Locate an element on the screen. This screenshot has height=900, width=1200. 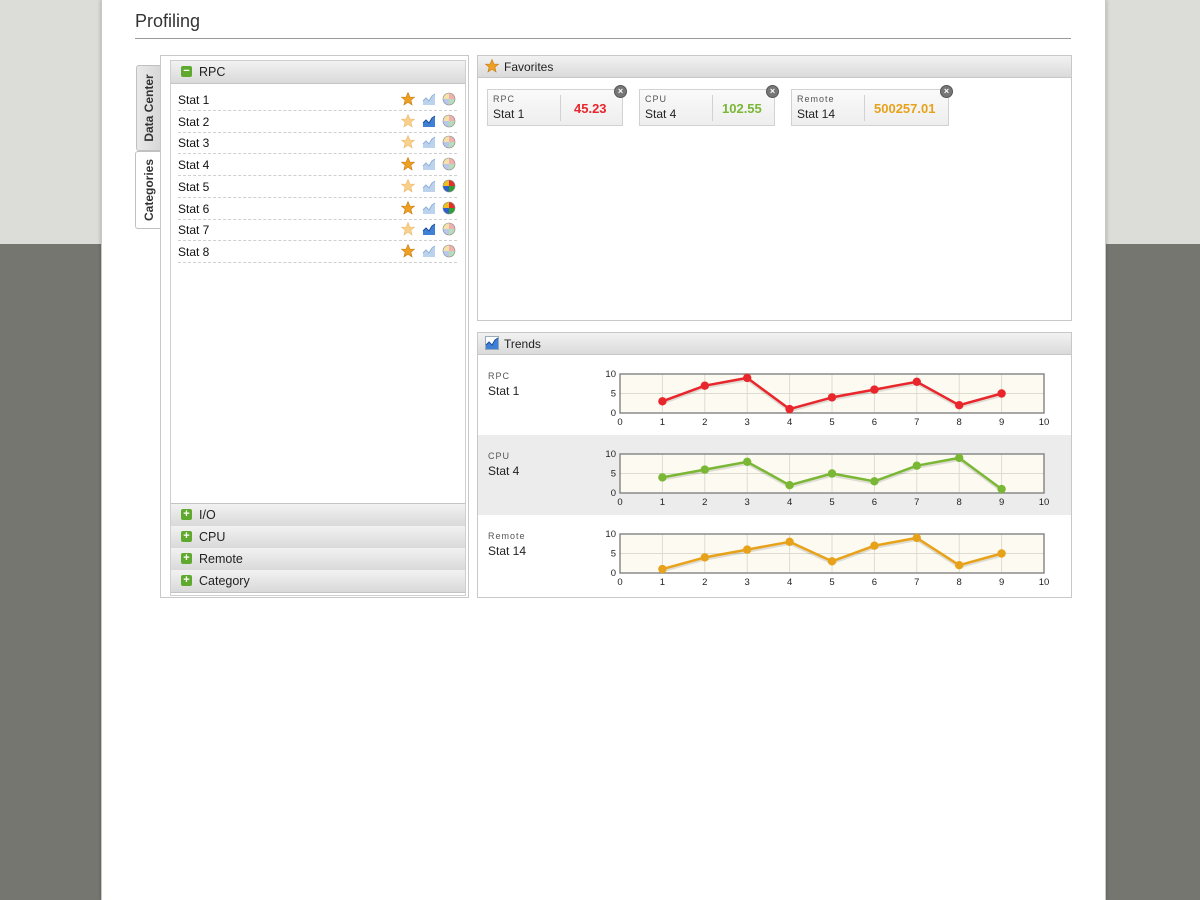
stat-row: Stat 1 is located at coordinates (317, 100).